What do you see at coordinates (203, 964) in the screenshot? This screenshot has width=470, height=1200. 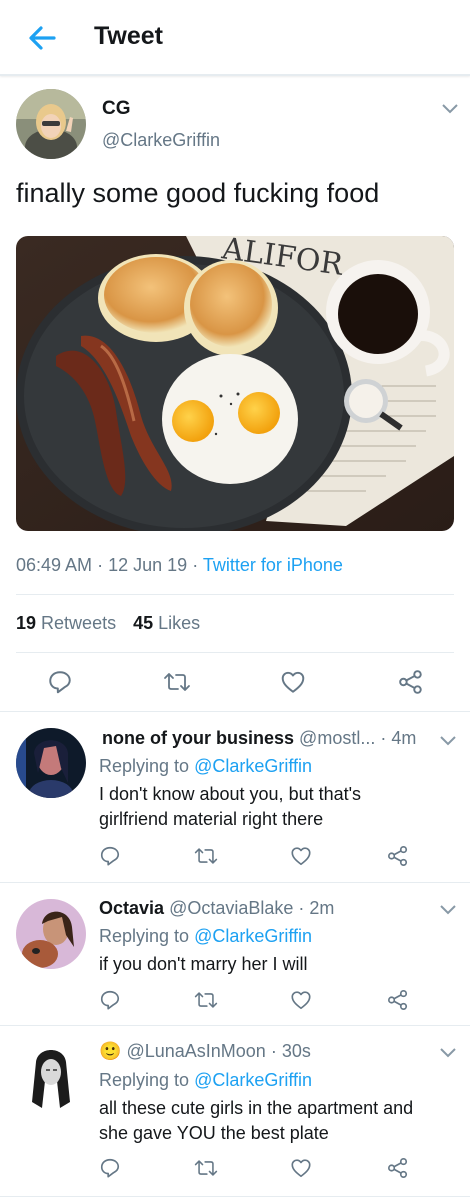 I see `reply-text-line: if you don't marry her I will` at bounding box center [203, 964].